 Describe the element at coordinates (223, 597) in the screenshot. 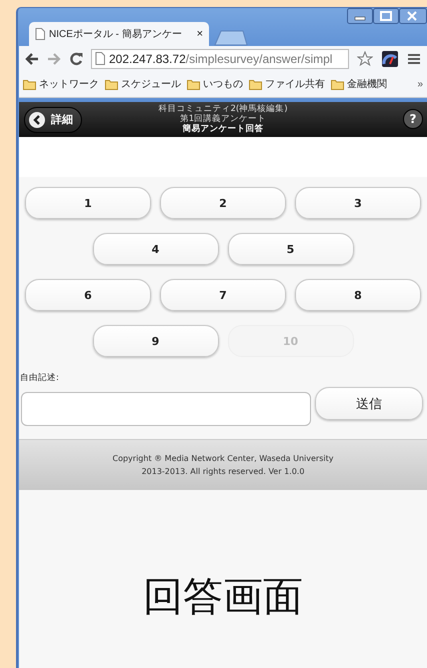

I see `caption-text: 回答画面` at that location.